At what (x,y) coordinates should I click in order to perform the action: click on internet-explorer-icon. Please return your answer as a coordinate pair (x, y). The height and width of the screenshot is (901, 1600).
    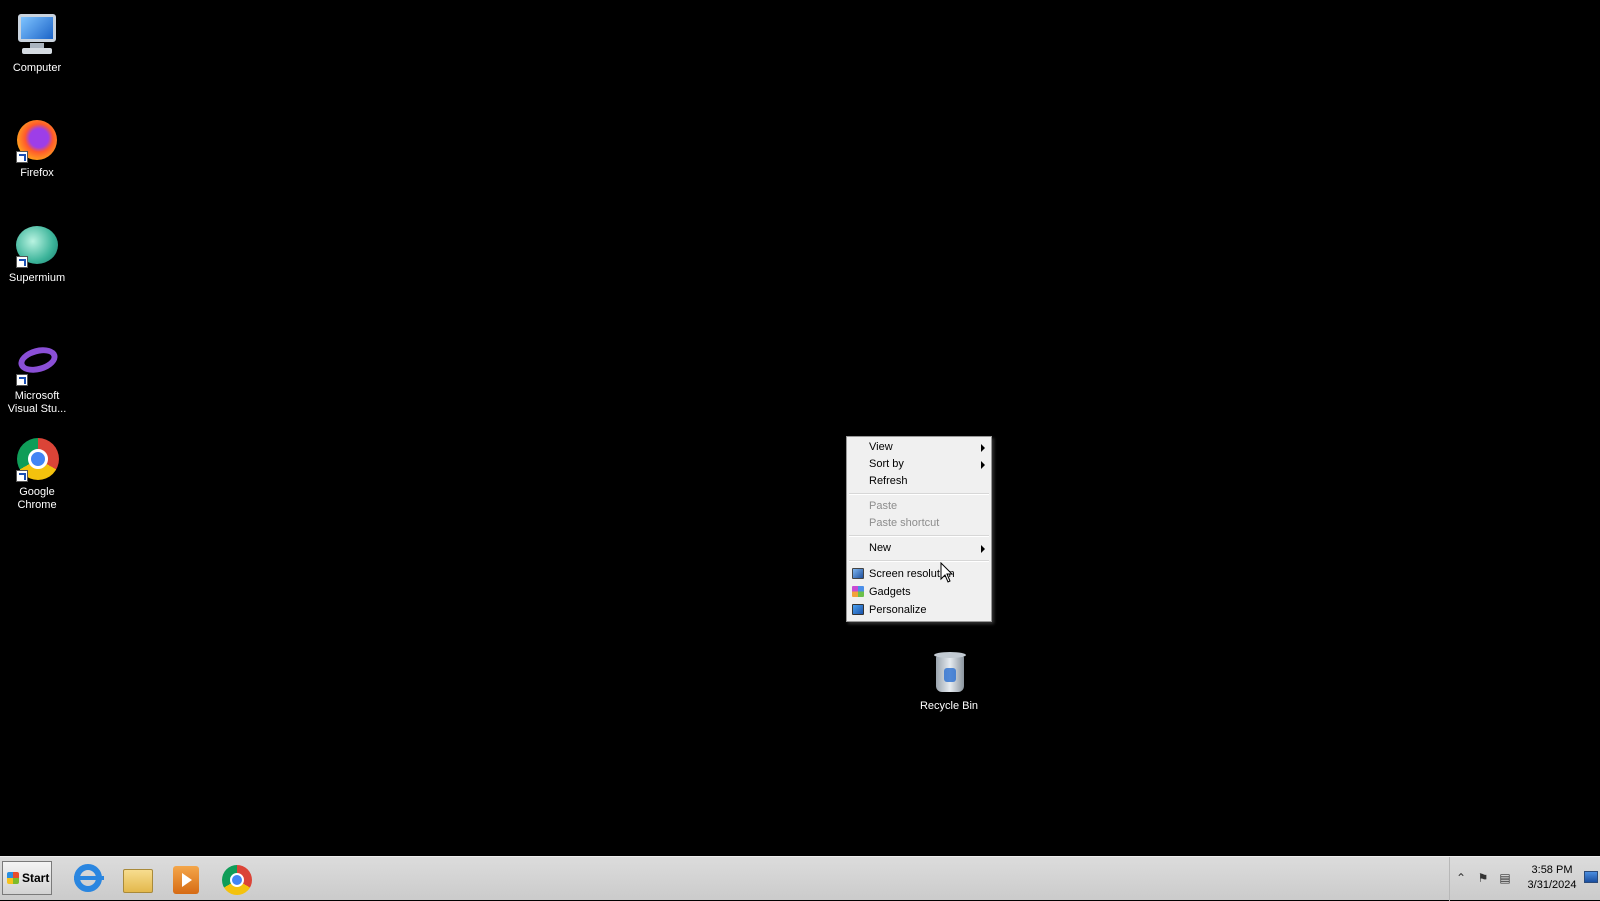
    Looking at the image, I should click on (89, 878).